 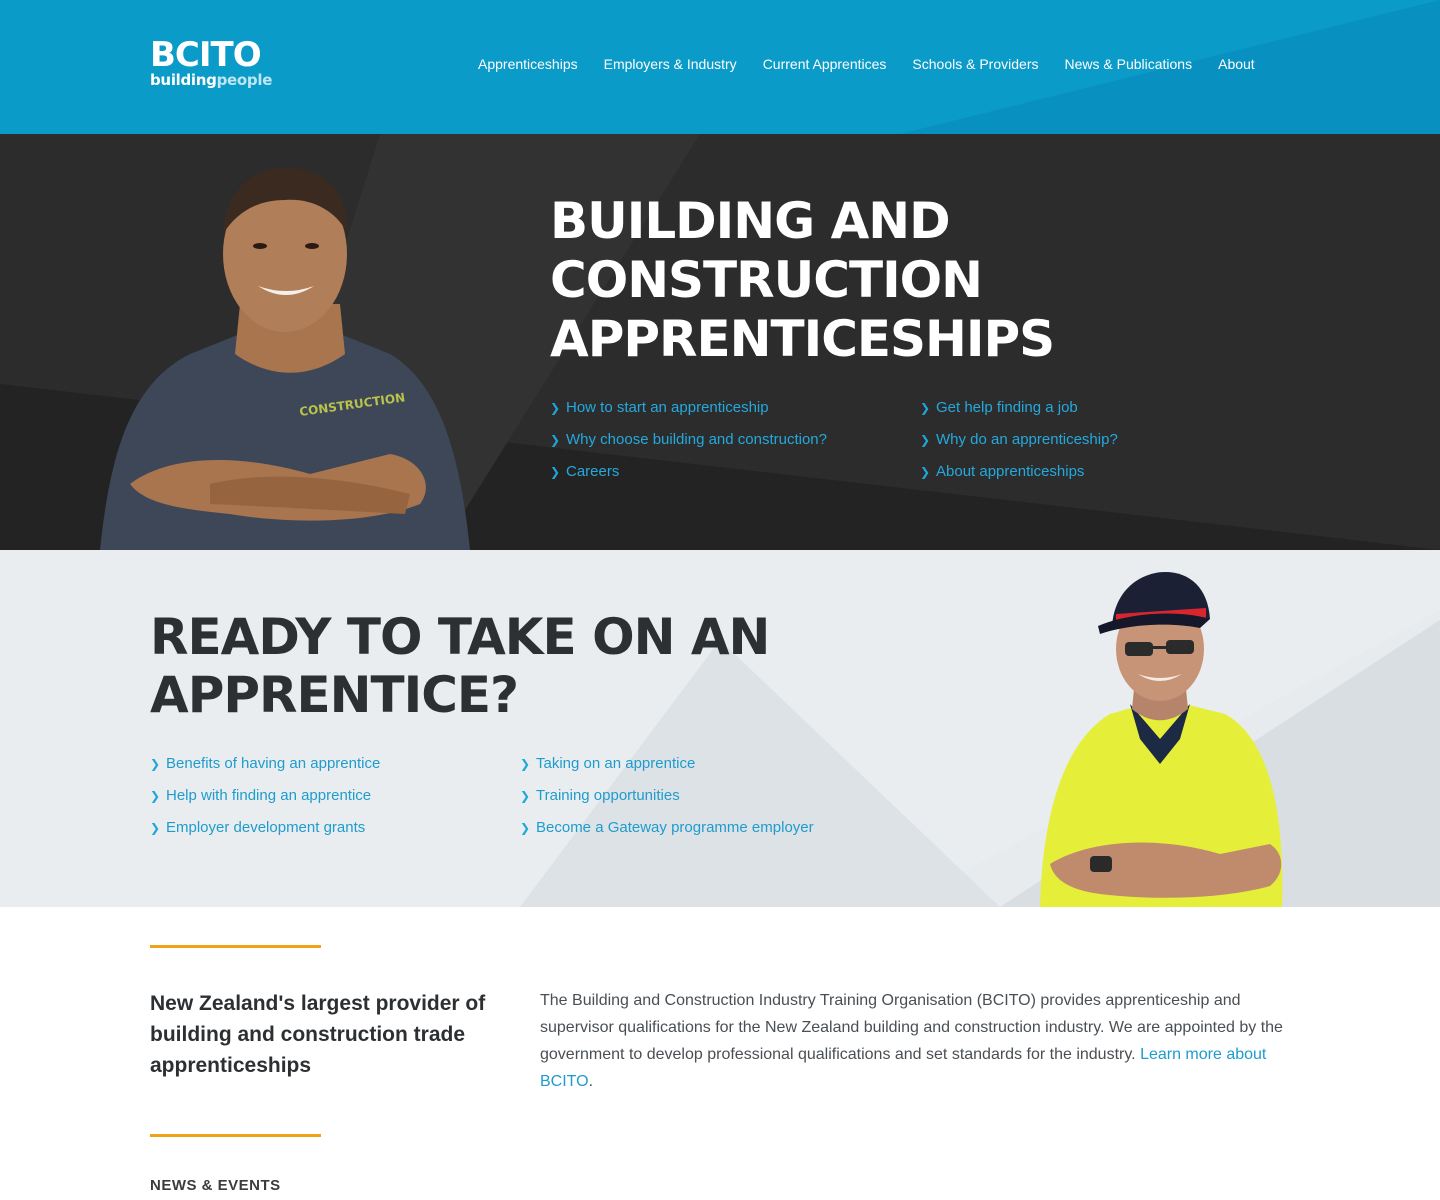 I want to click on nav-apprenticeships: Apprenticeships, so click(x=528, y=64).